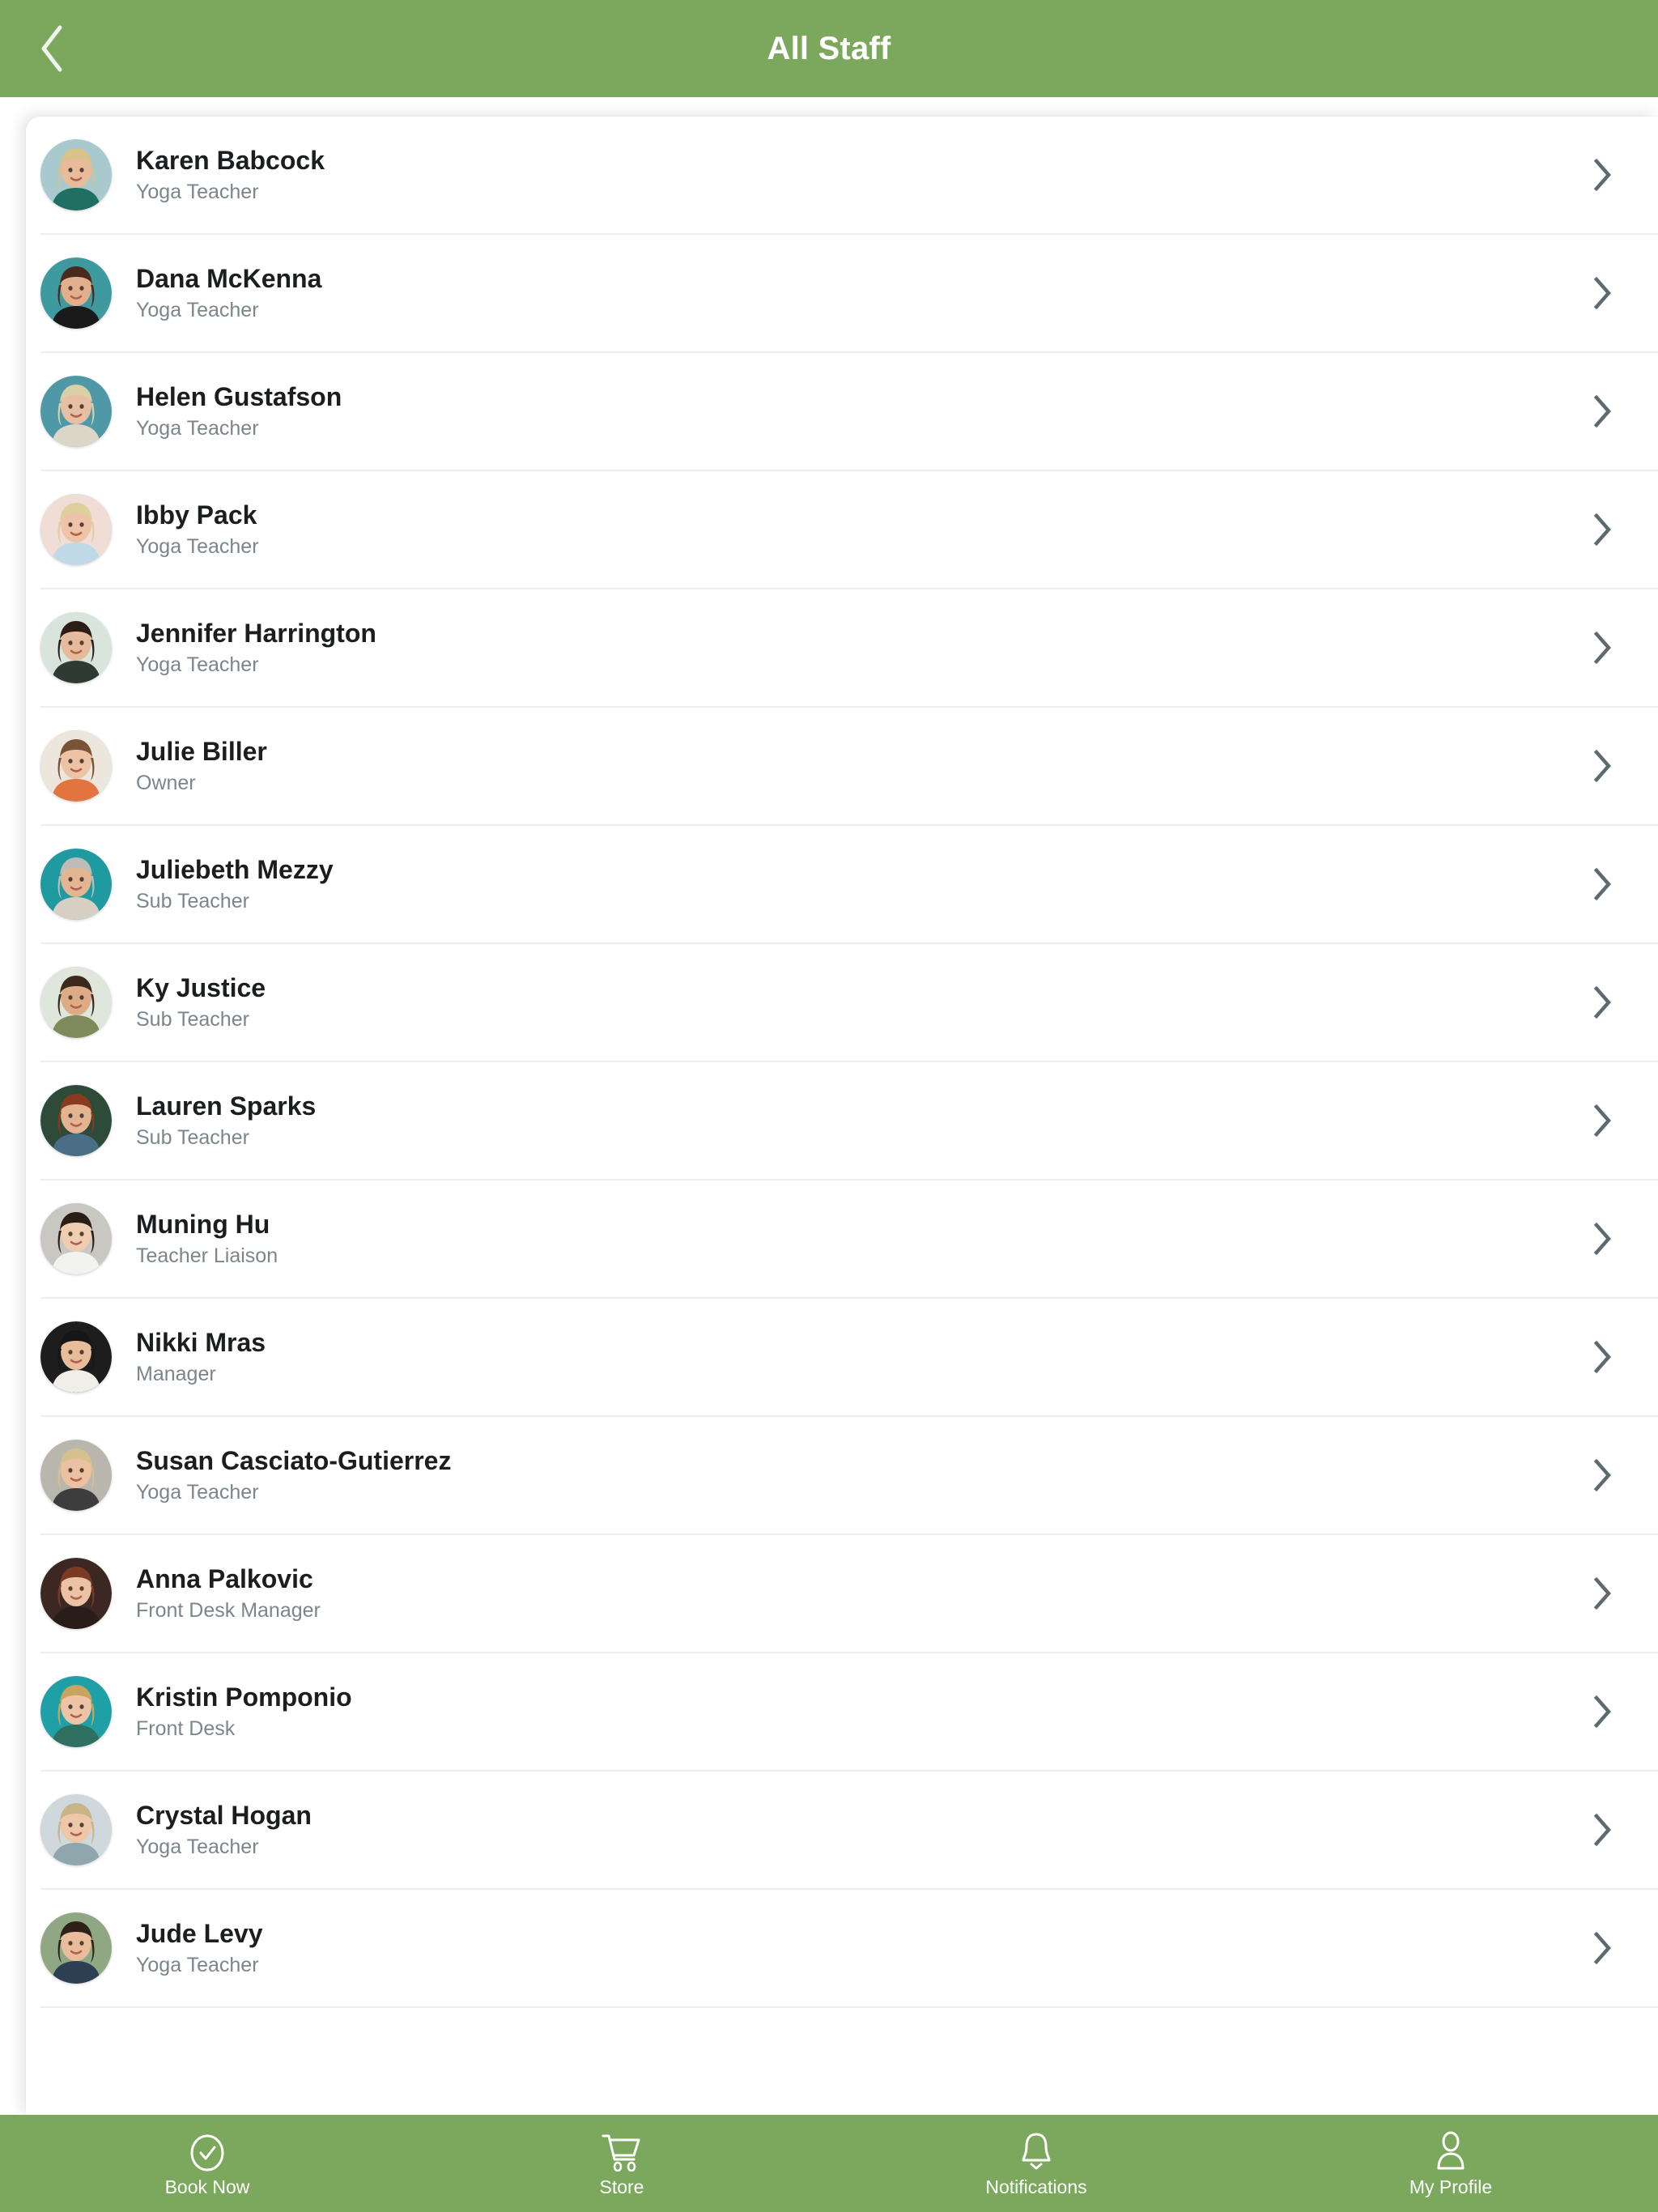 This screenshot has width=1658, height=2212. Describe the element at coordinates (244, 1697) in the screenshot. I see `staff-name: Kristin Pomponio` at that location.